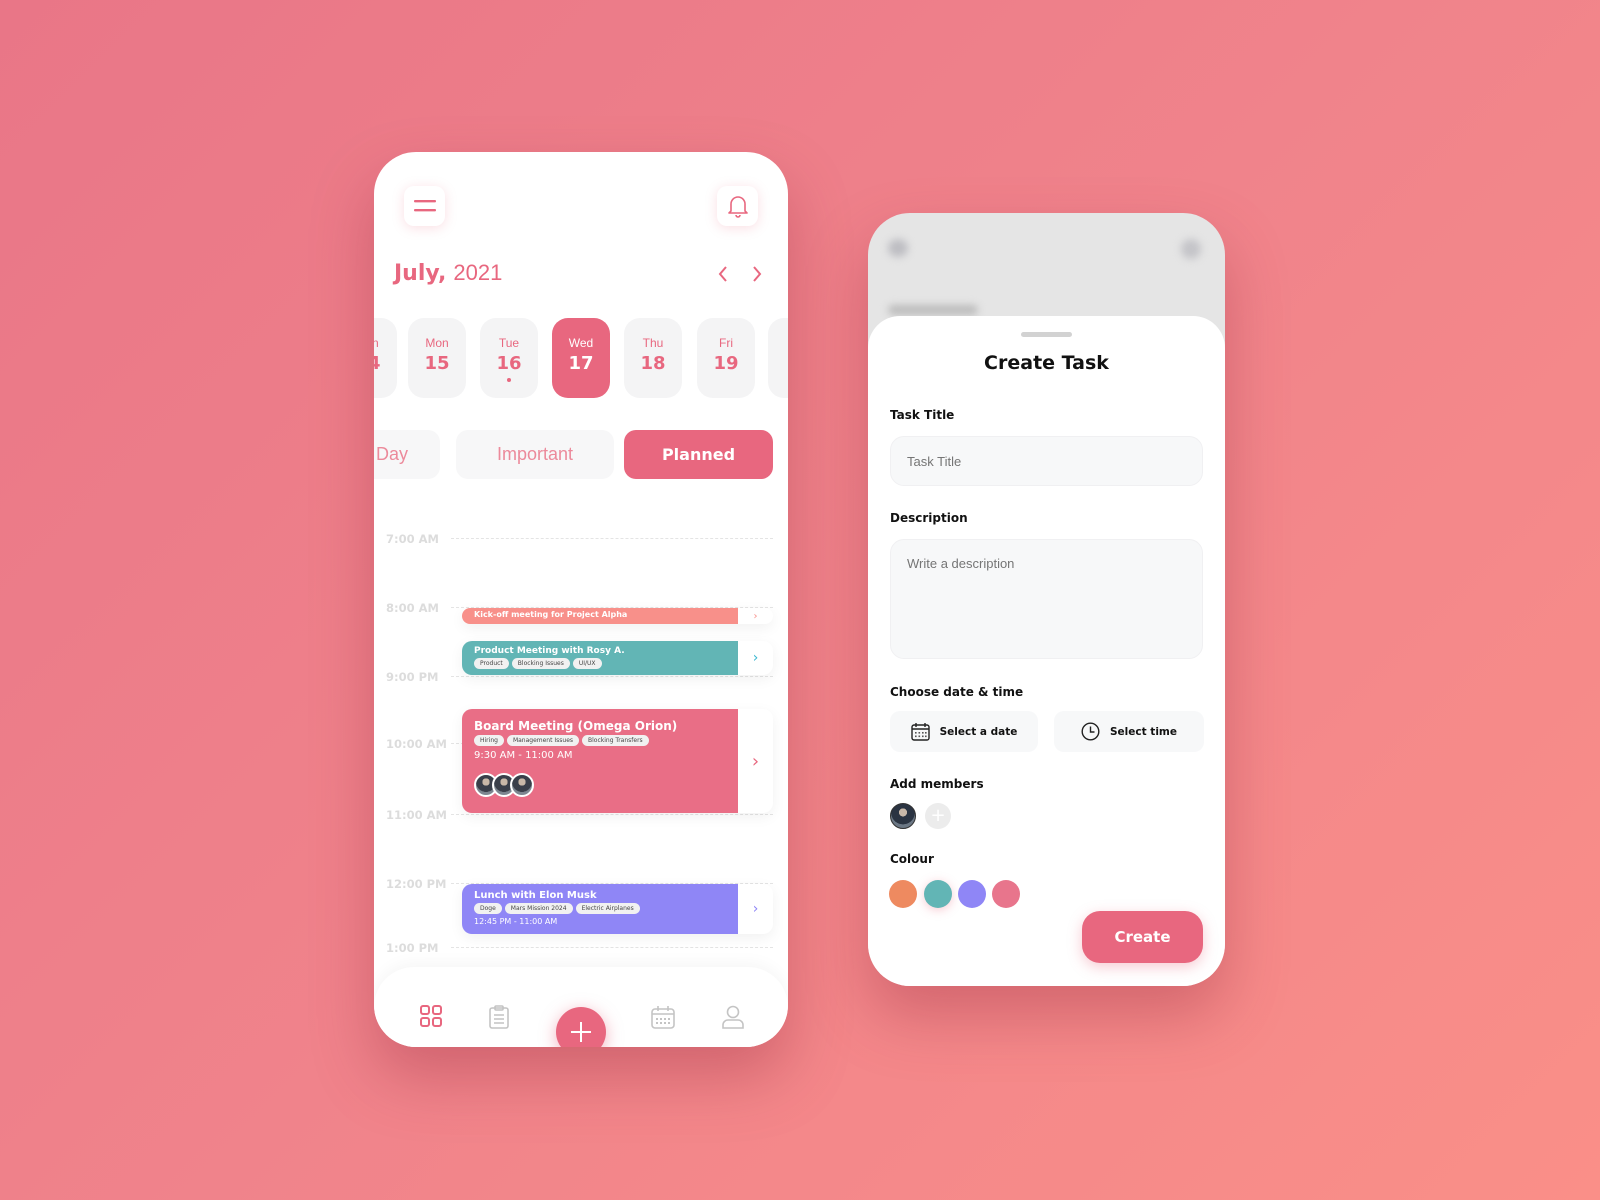 The image size is (1600, 1200). Describe the element at coordinates (416, 884) in the screenshot. I see `time-label: 12:00 PM` at that location.